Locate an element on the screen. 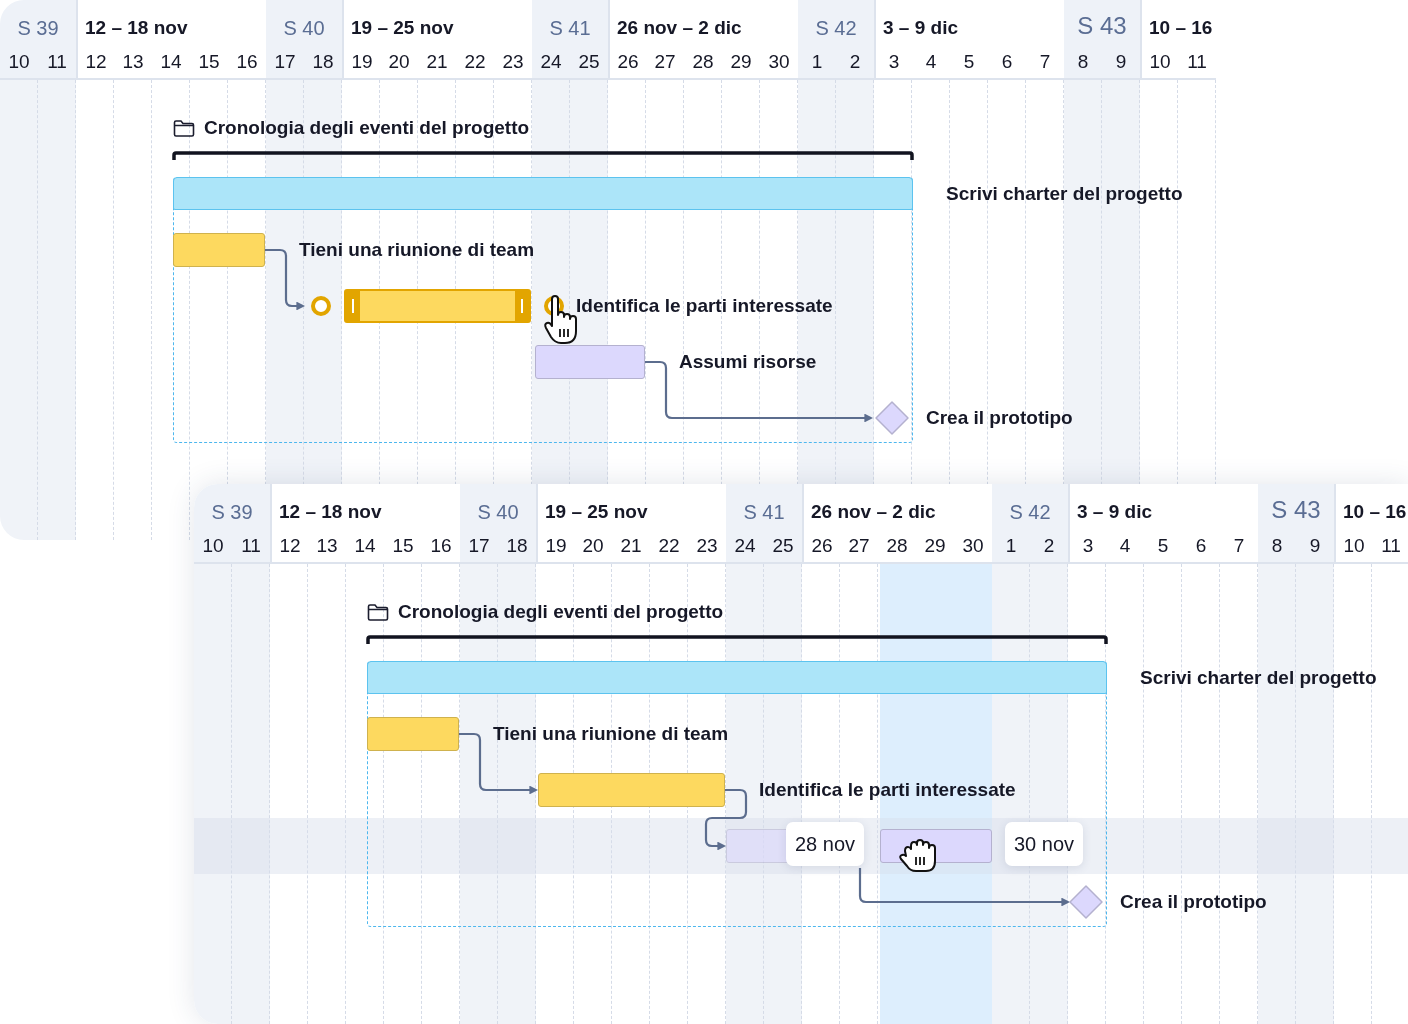 This screenshot has width=1408, height=1024. task-label: Assumi risorse is located at coordinates (748, 362).